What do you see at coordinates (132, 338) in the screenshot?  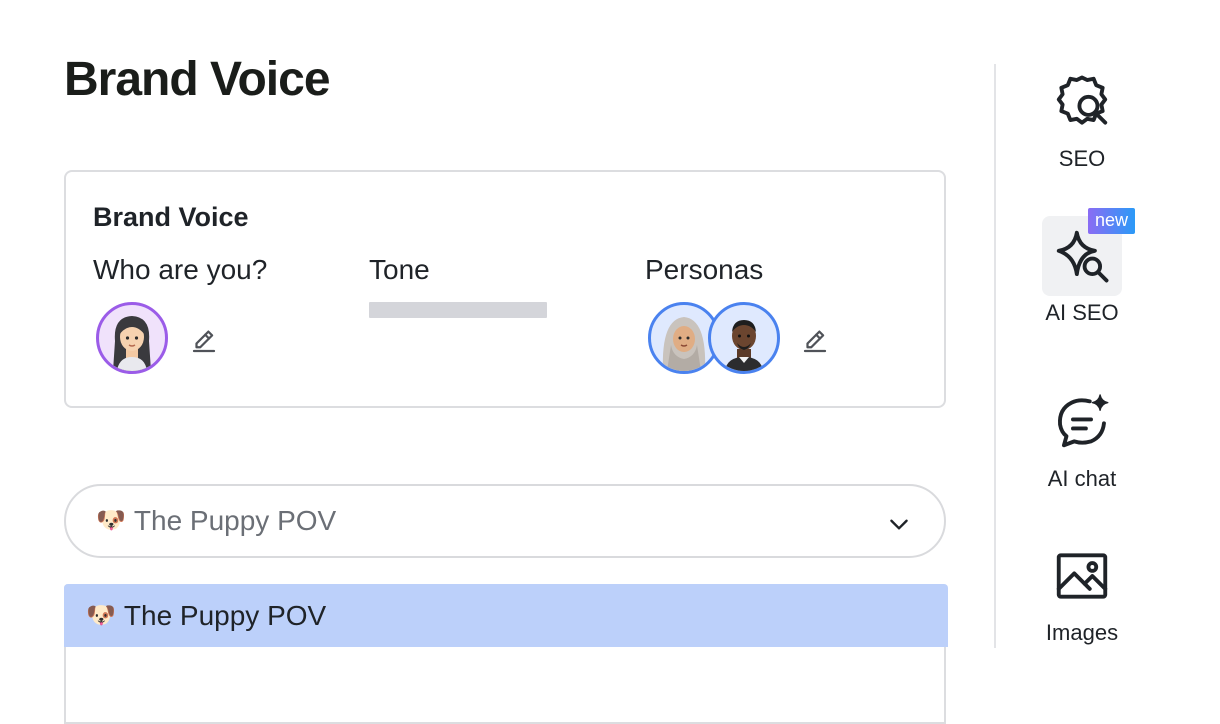 I see `user-avatar` at bounding box center [132, 338].